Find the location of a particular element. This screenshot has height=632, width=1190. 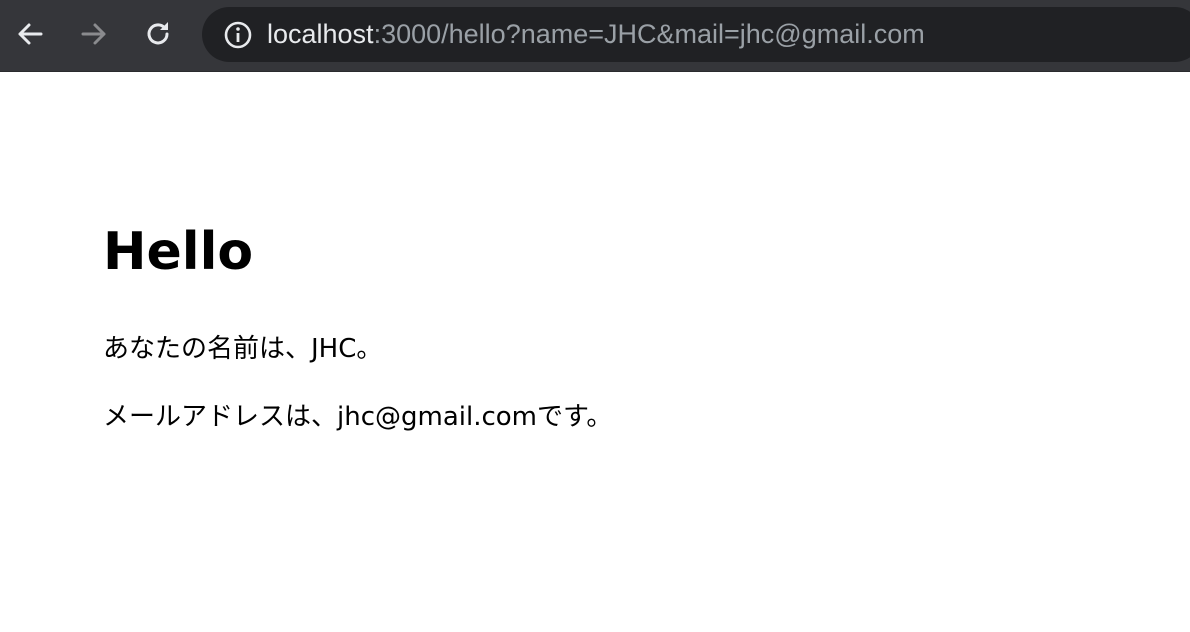

info-icon is located at coordinates (238, 35).